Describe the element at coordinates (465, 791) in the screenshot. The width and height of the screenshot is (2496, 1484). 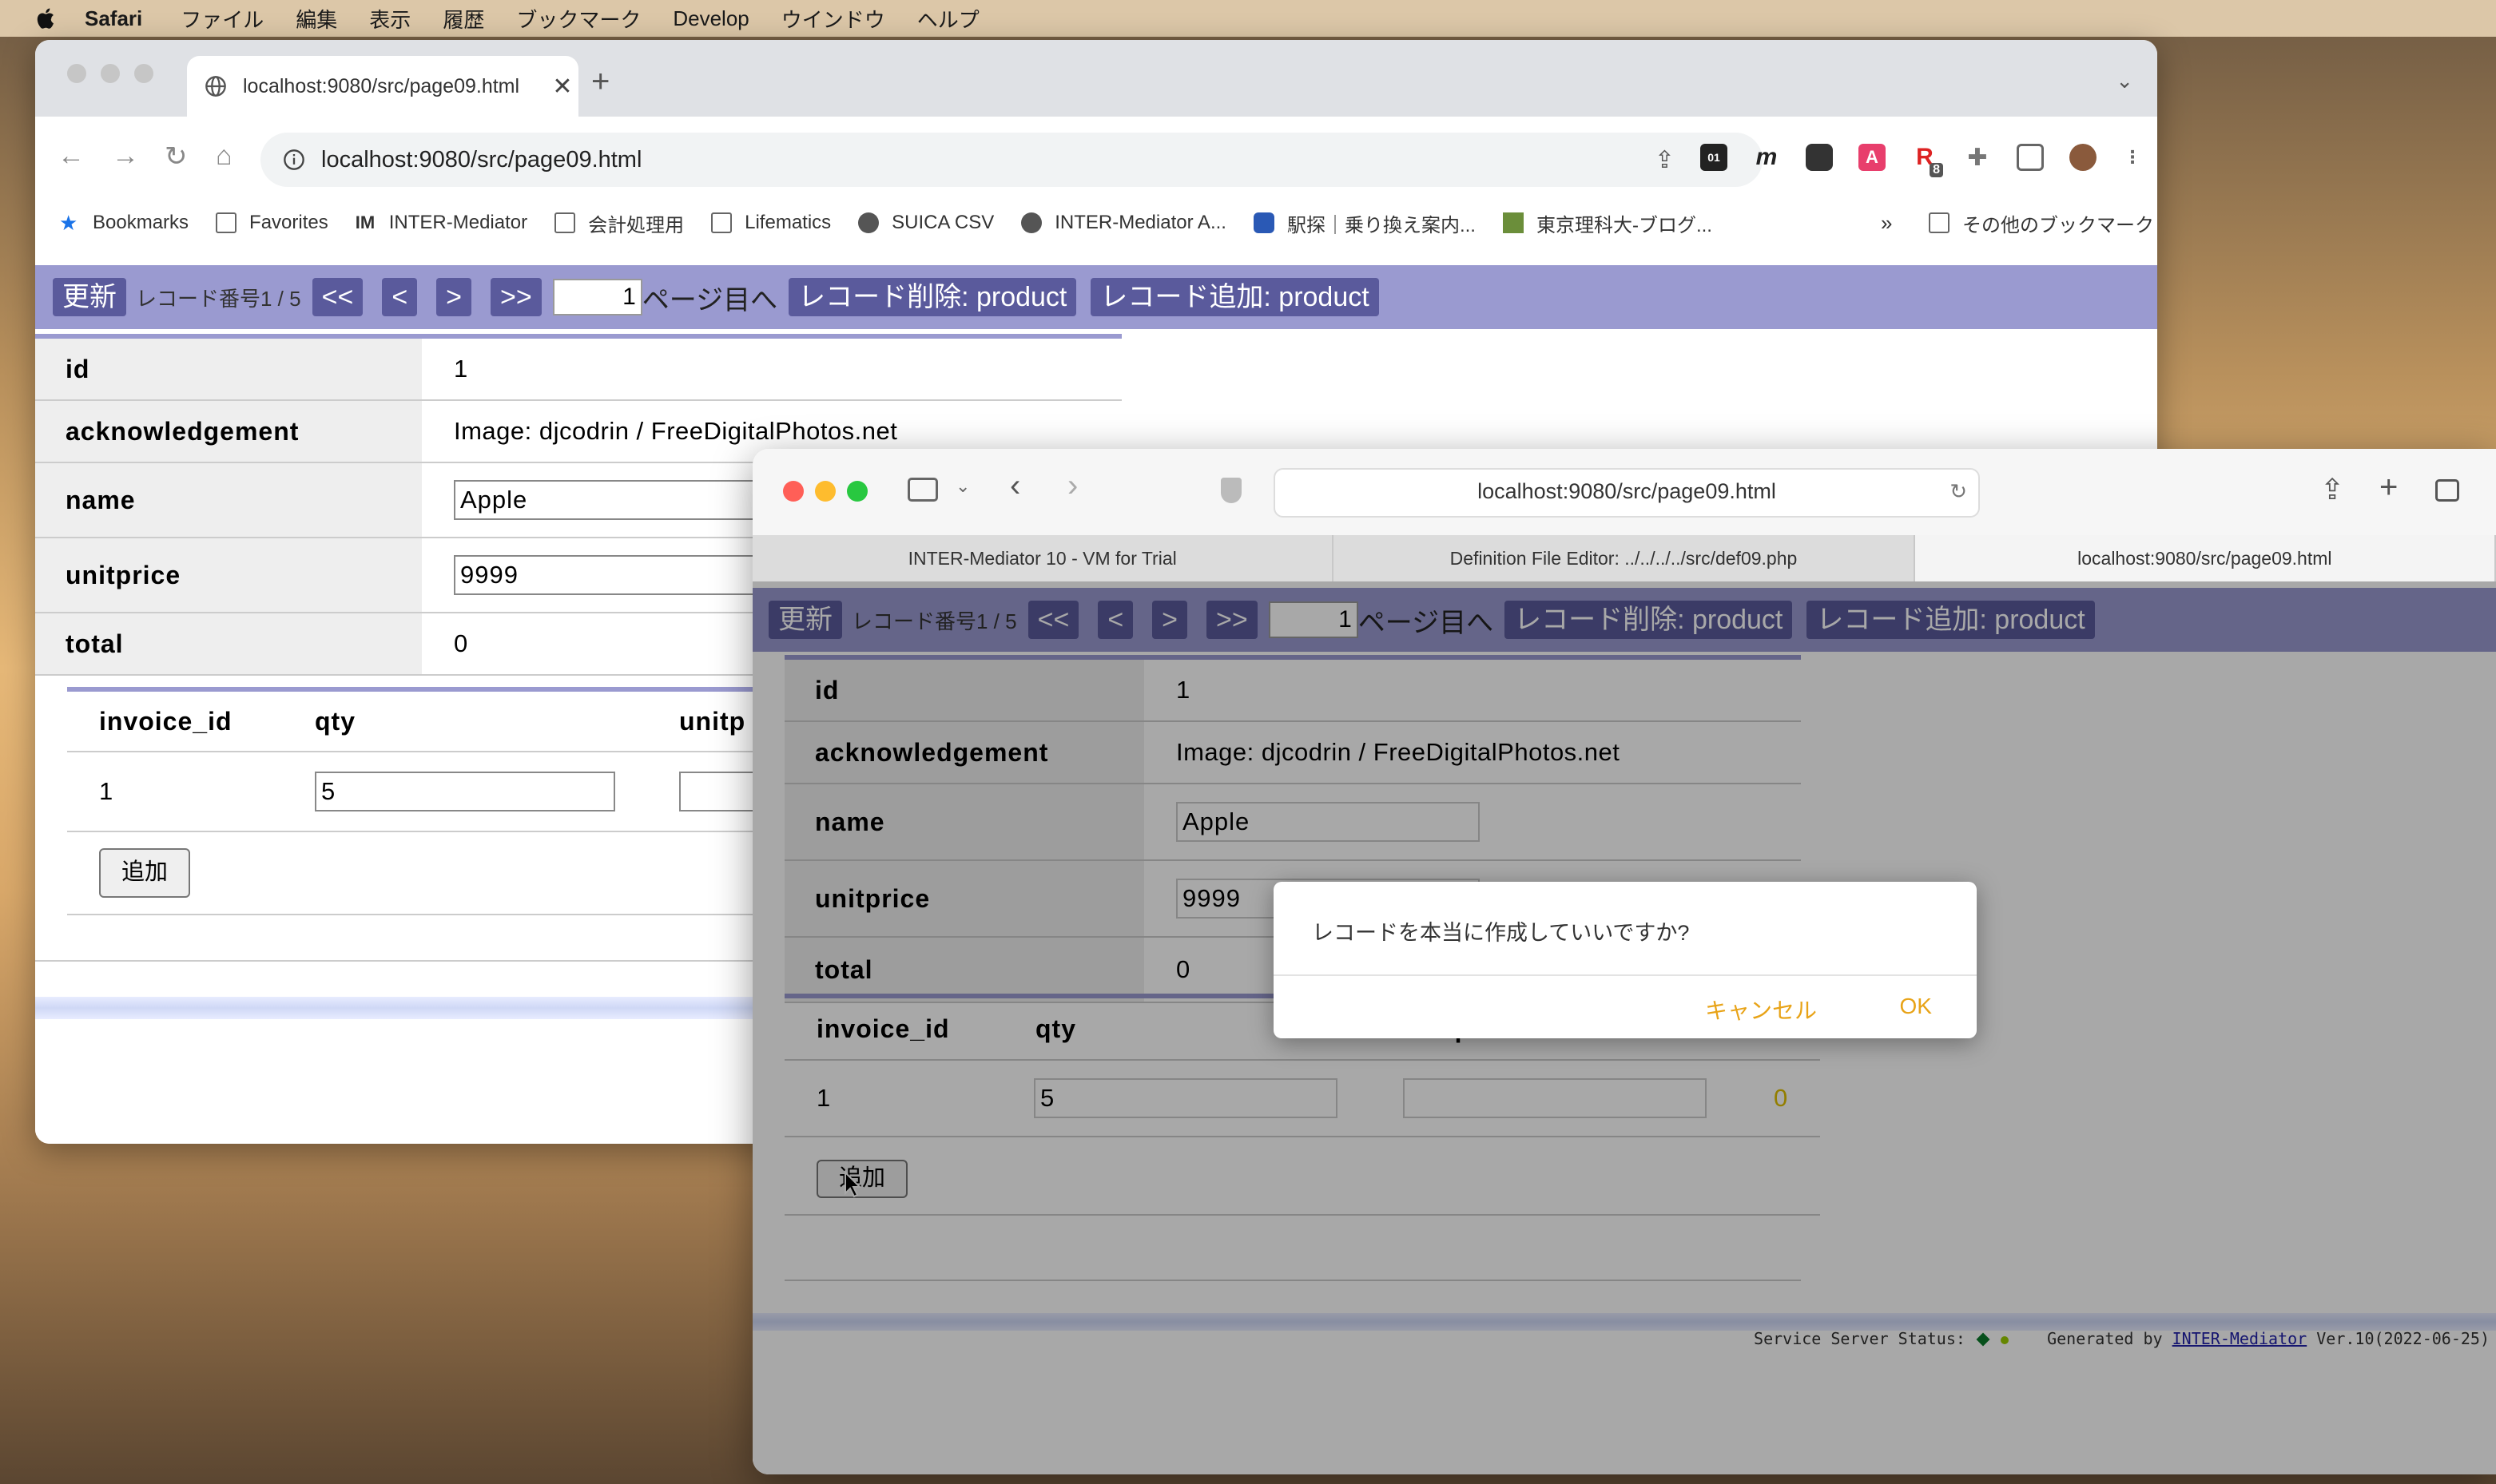
I see `qty-input: 5` at that location.